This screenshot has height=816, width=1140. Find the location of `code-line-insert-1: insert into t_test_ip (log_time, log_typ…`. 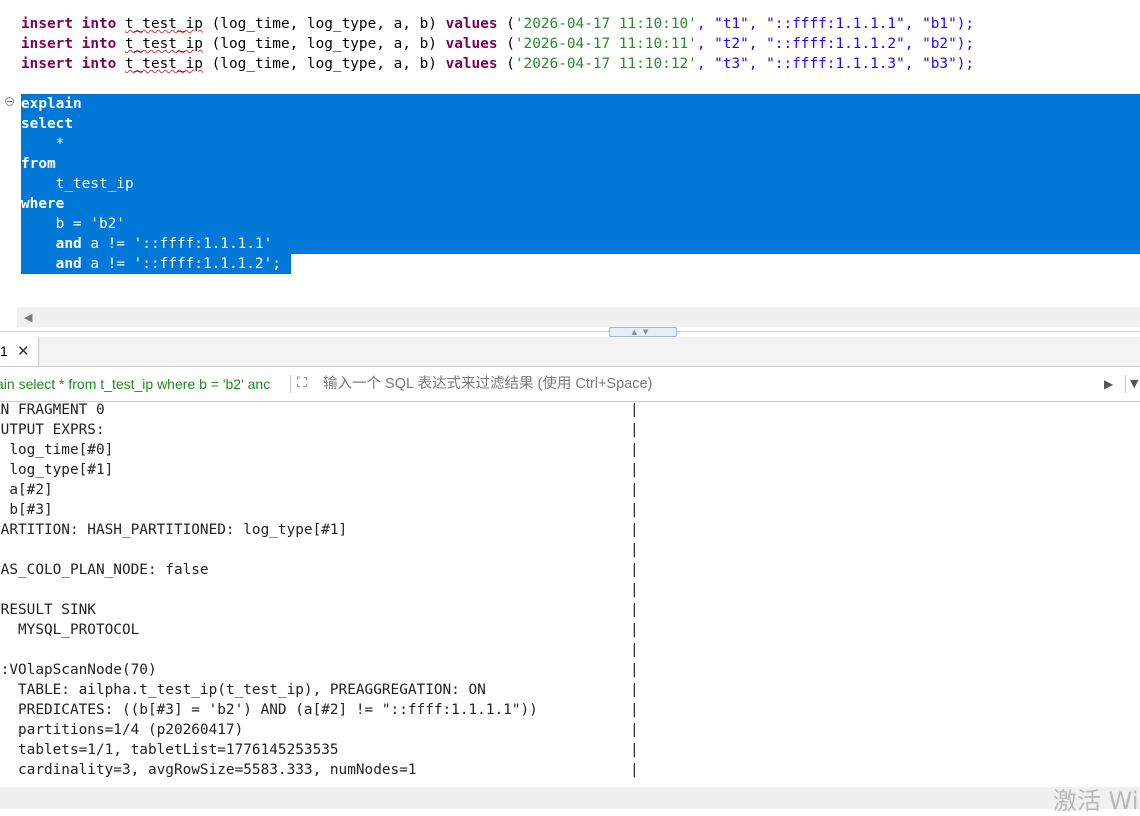

code-line-insert-1: insert into t_test_ip (log_time, log_typ… is located at coordinates (498, 24).